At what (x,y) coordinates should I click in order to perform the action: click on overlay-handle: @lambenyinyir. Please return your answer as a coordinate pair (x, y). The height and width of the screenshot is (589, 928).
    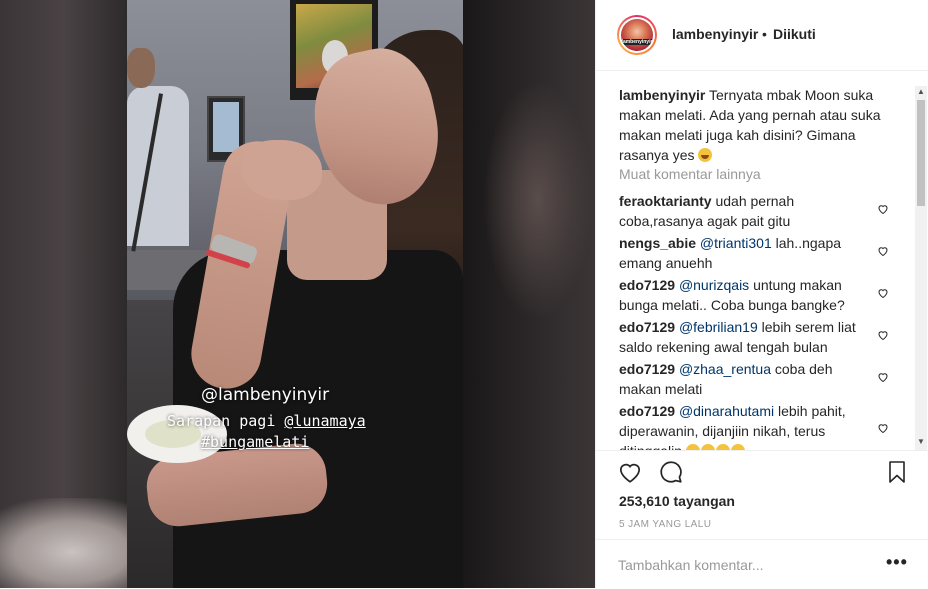
    Looking at the image, I should click on (265, 395).